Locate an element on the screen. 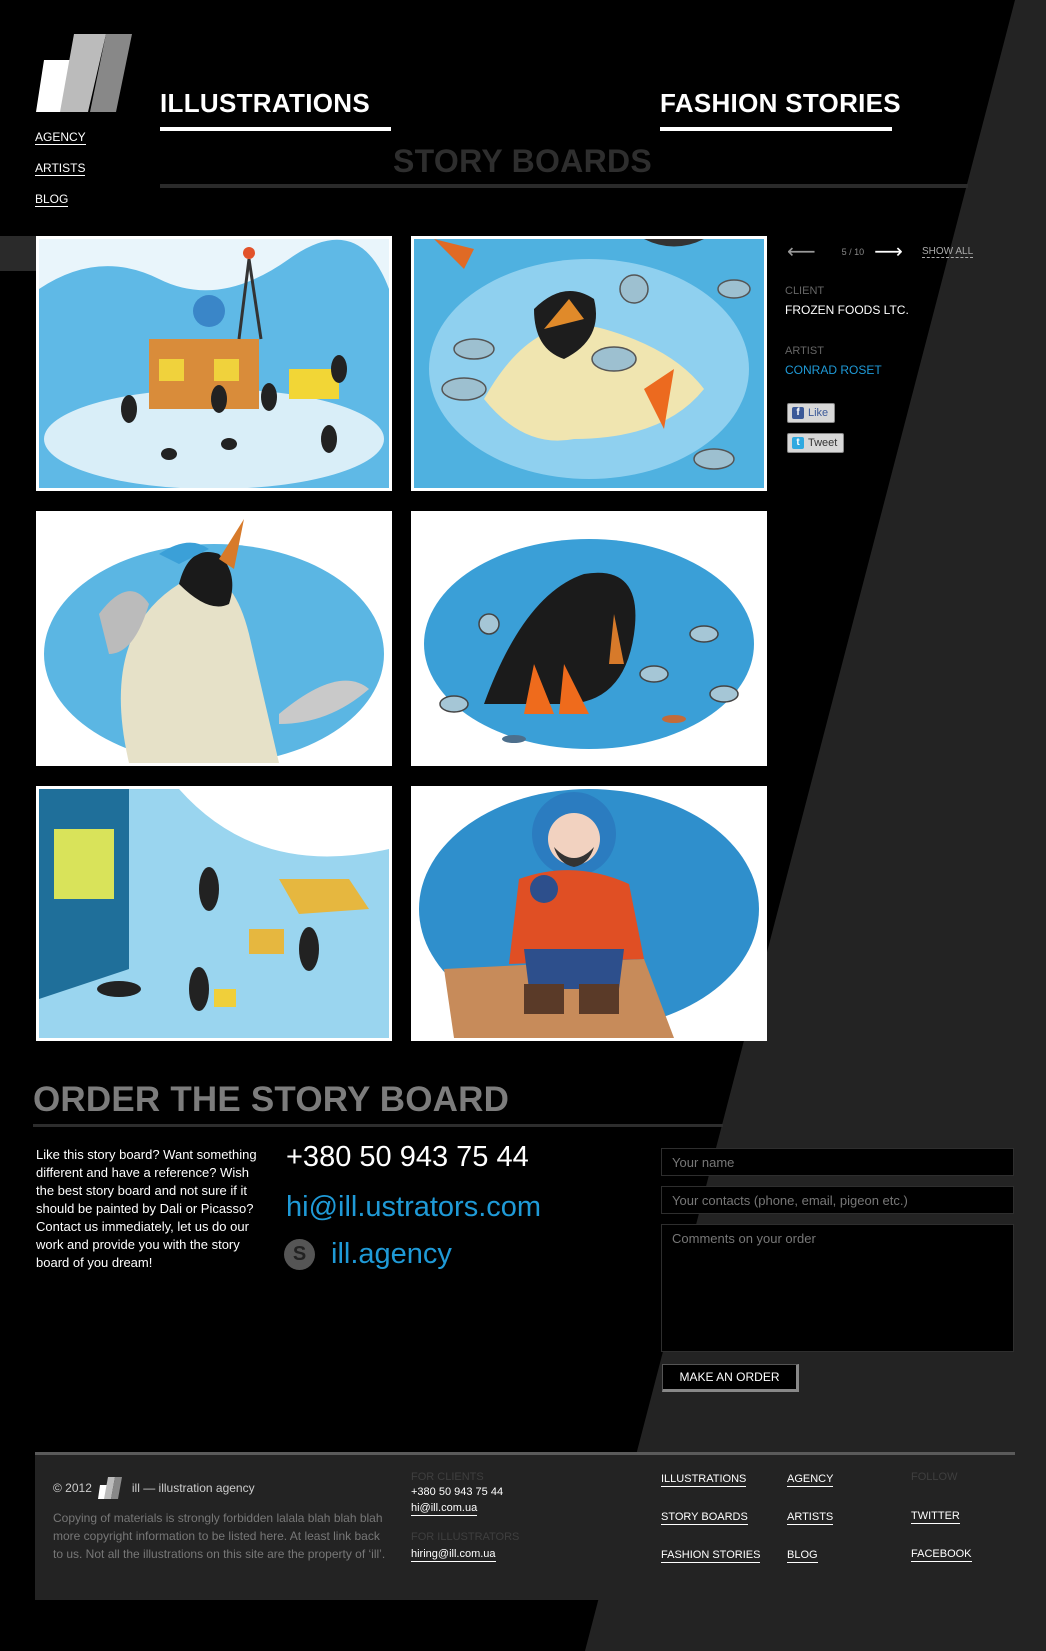  clients-email-link: hi@ill.com.ua is located at coordinates (444, 1508).